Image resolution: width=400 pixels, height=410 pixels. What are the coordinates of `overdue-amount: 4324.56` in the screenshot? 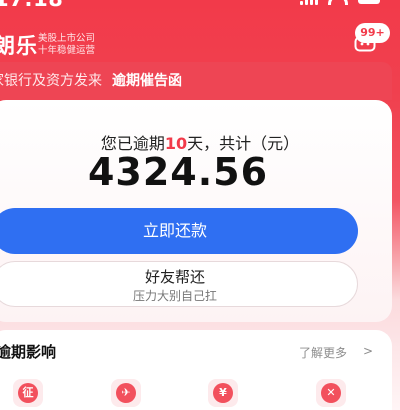 It's located at (178, 172).